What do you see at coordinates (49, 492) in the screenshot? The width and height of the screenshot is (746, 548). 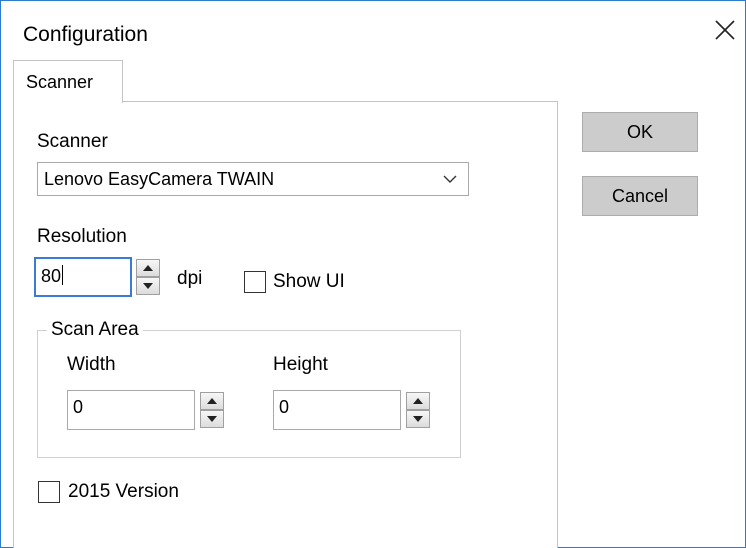 I see `version-2015-checkbox` at bounding box center [49, 492].